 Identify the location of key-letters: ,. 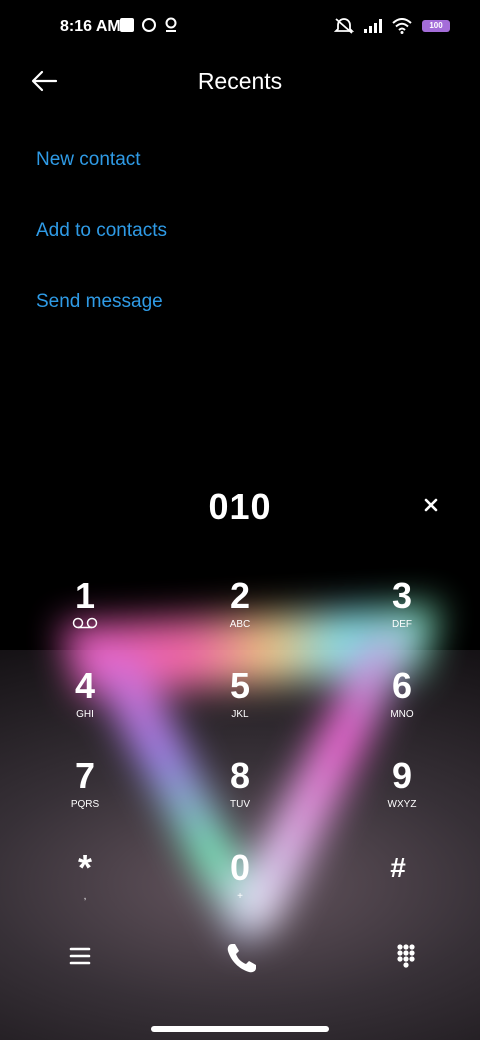
(85, 896).